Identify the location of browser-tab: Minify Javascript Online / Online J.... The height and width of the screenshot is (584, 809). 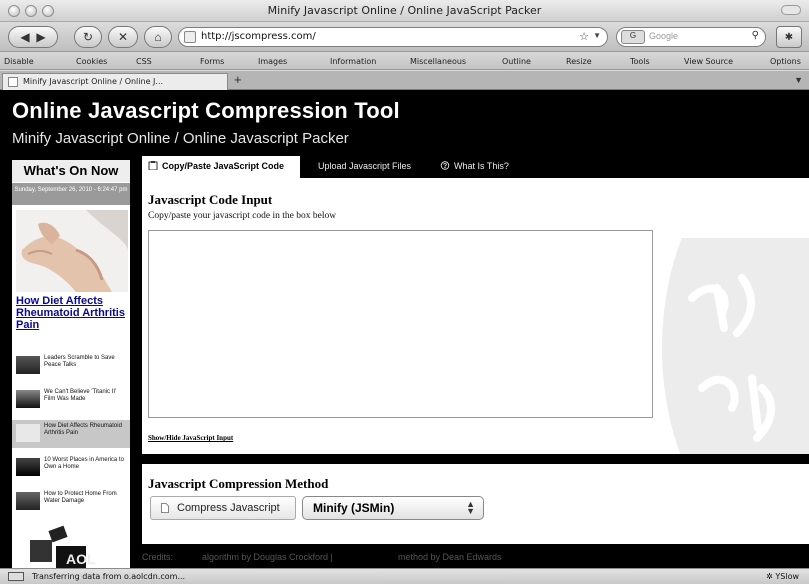
(115, 81).